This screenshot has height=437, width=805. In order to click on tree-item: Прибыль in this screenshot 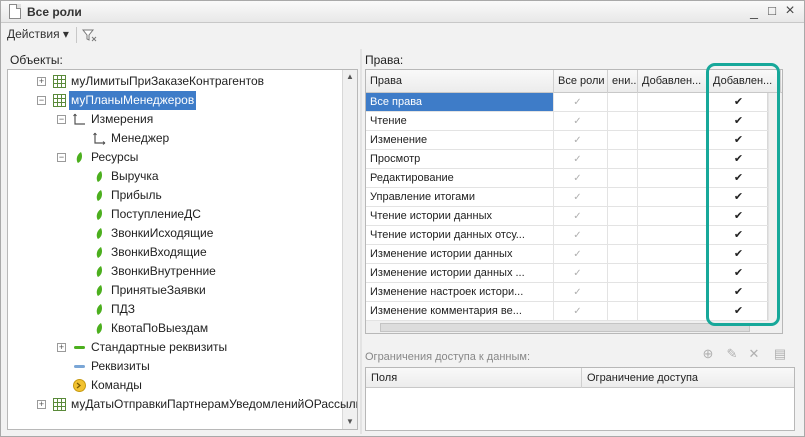, I will do `click(175, 195)`.